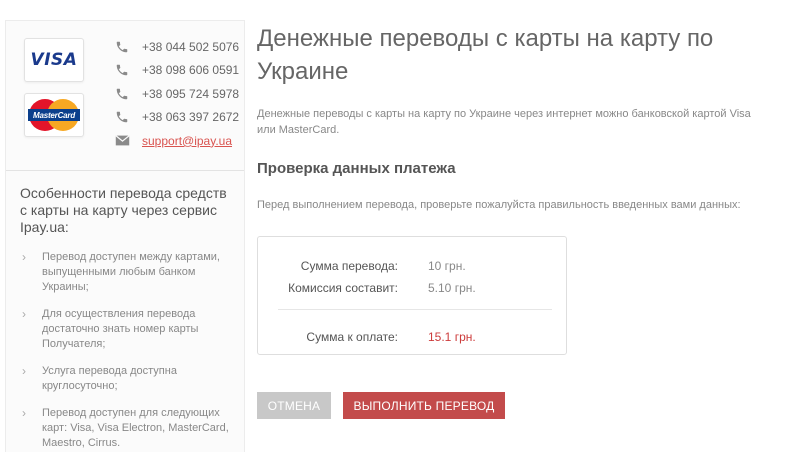  I want to click on summary-row-amount: Сумма перевода: 10 грн., so click(413, 268).